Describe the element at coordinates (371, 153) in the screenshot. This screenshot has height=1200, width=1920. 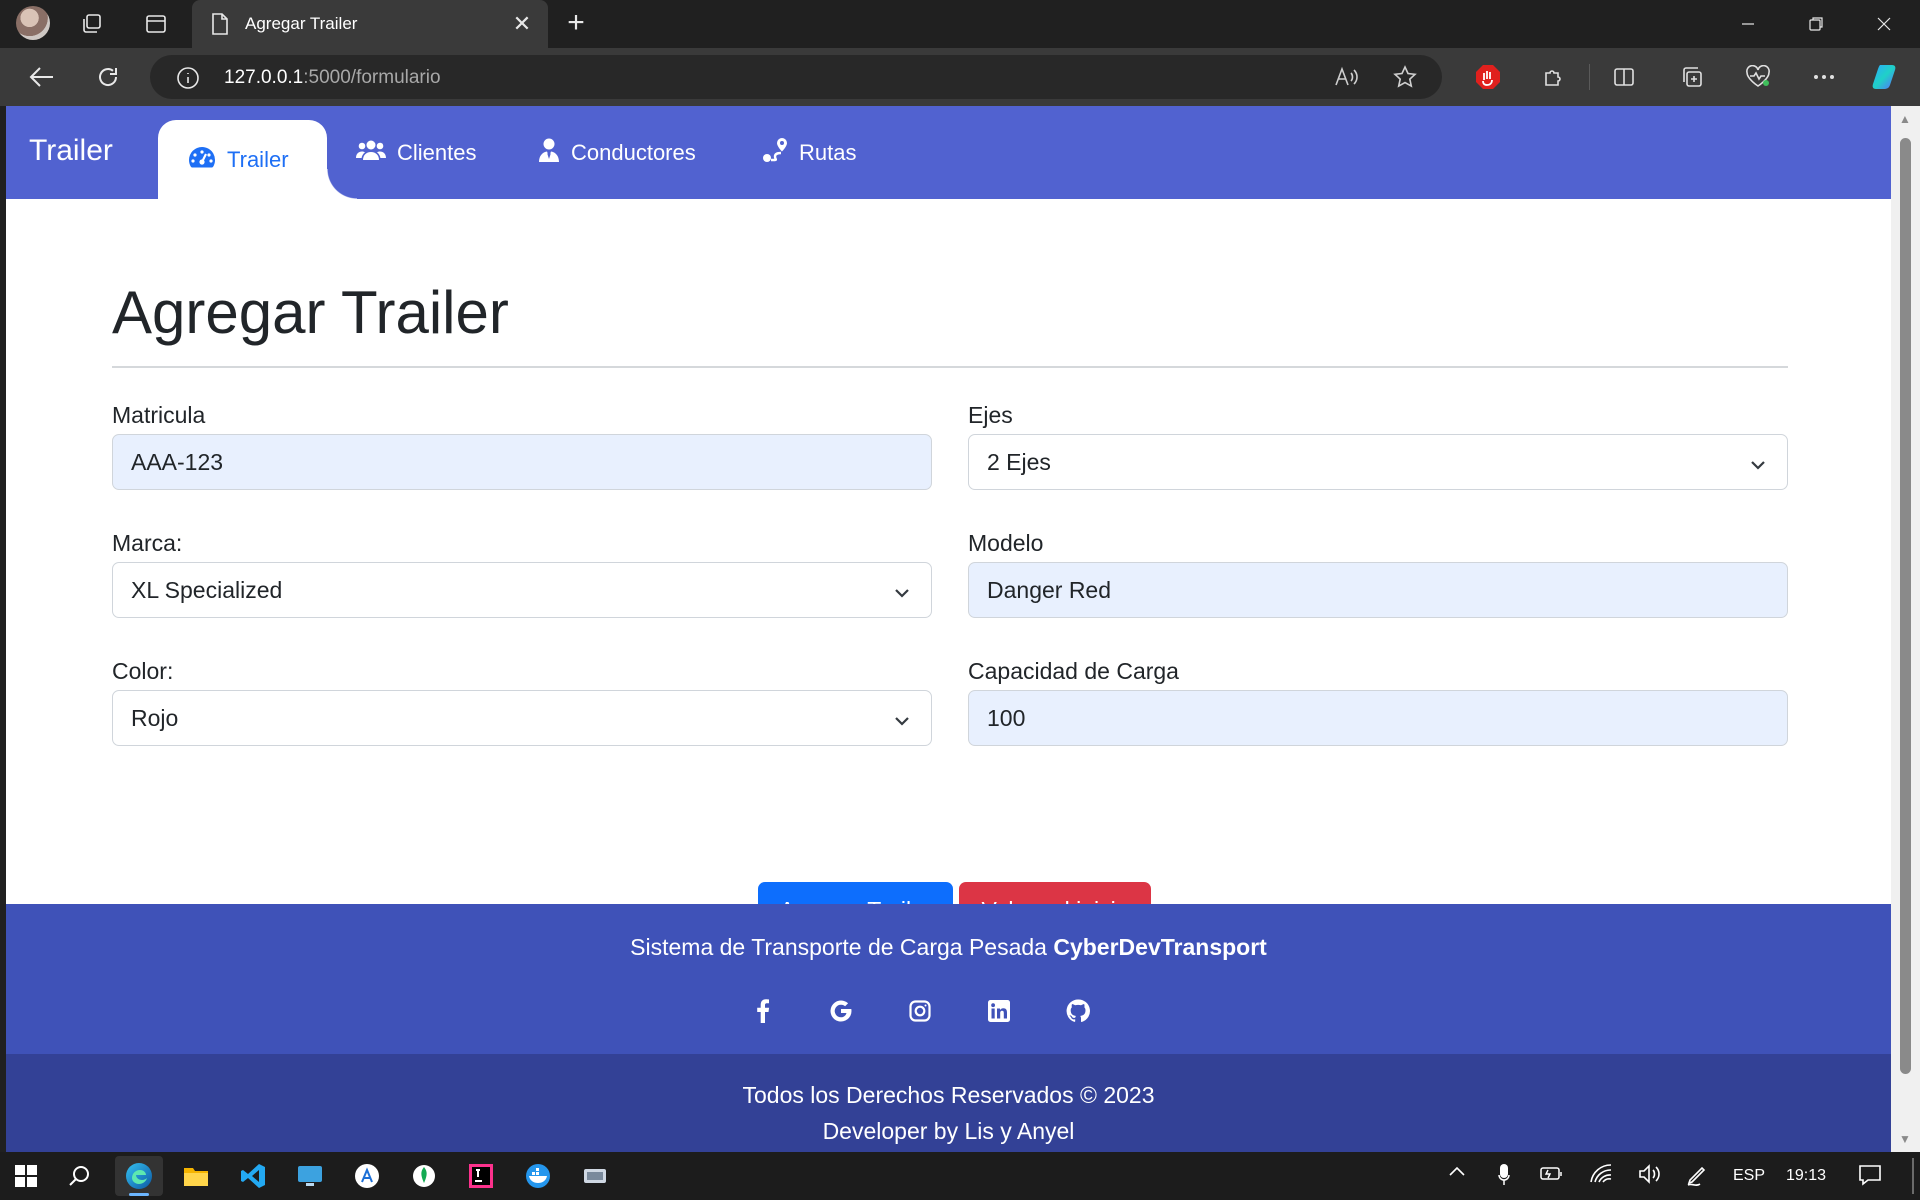
I see `users-icon` at that location.